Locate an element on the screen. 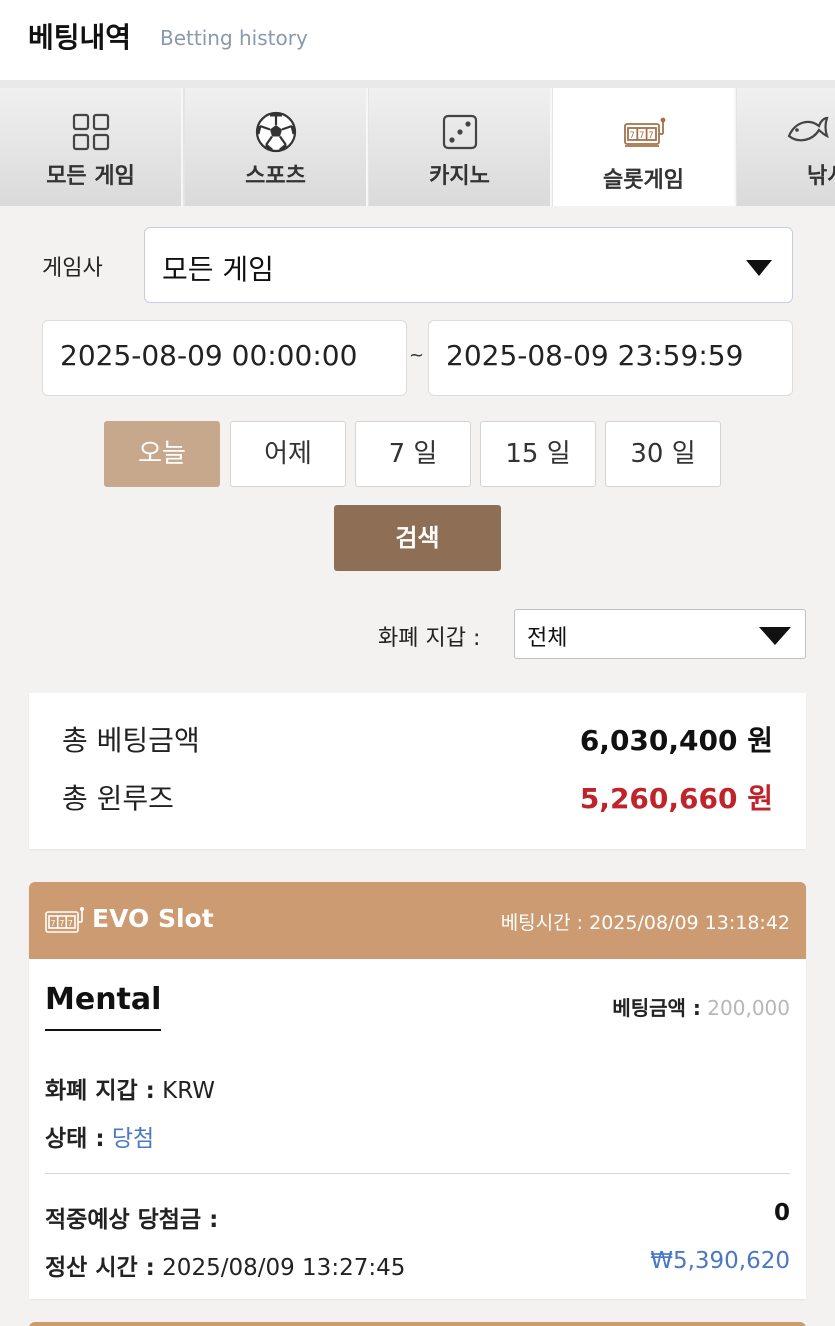 This screenshot has width=835, height=1326. game-name: EVO Slot is located at coordinates (153, 918).